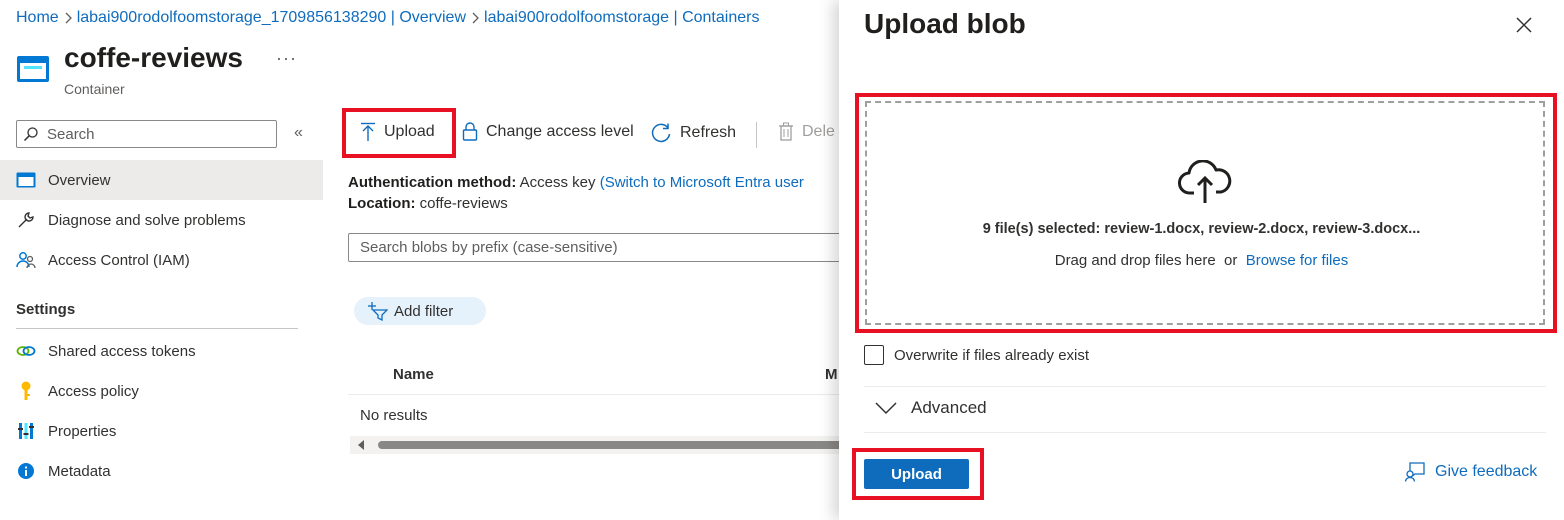 The width and height of the screenshot is (1564, 520). I want to click on upload-arrow-icon, so click(368, 132).